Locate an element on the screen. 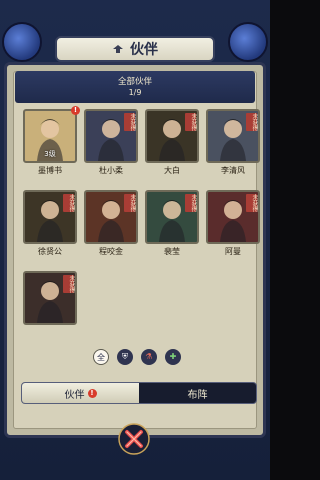 Image resolution: width=320 pixels, height=480 pixels. potion-icon: ⚗ is located at coordinates (149, 356).